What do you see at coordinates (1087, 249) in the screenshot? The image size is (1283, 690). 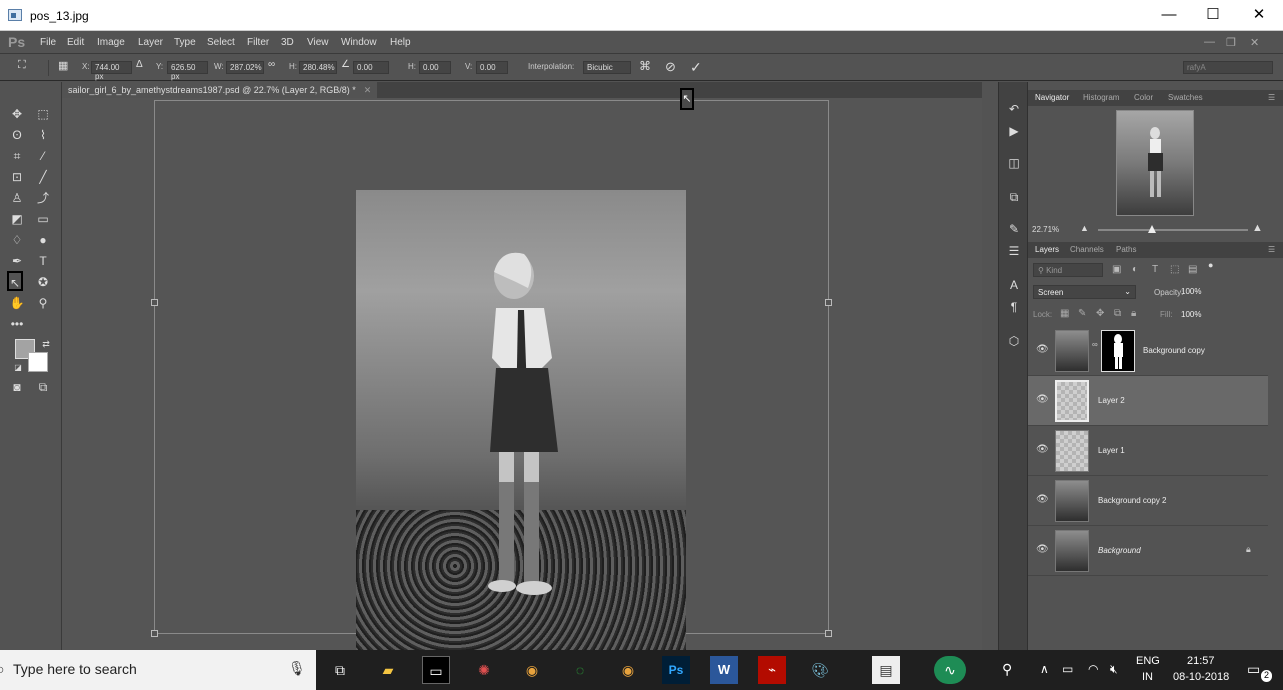 I see `tab-channels: Channels` at bounding box center [1087, 249].